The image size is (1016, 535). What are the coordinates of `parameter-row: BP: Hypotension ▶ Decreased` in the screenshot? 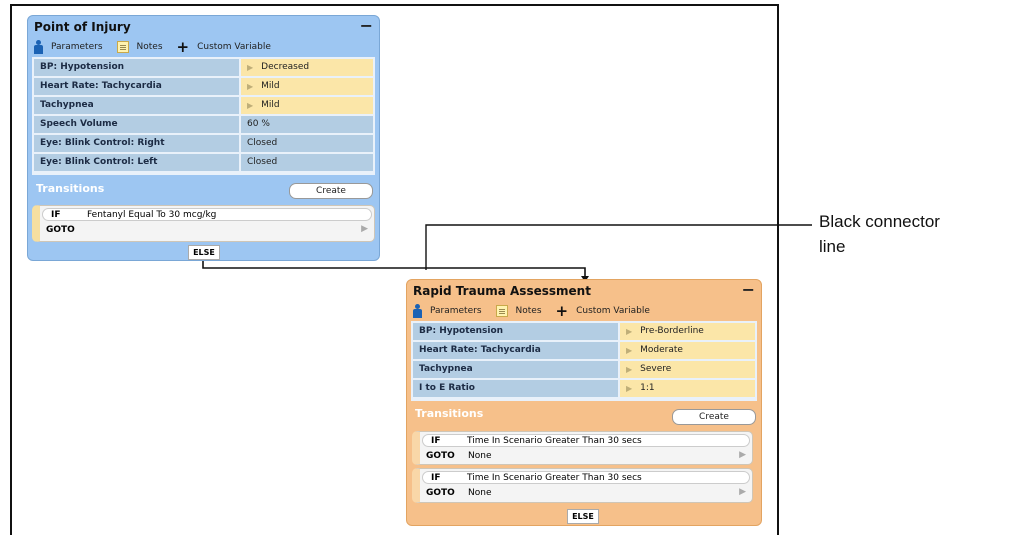 It's located at (203, 67).